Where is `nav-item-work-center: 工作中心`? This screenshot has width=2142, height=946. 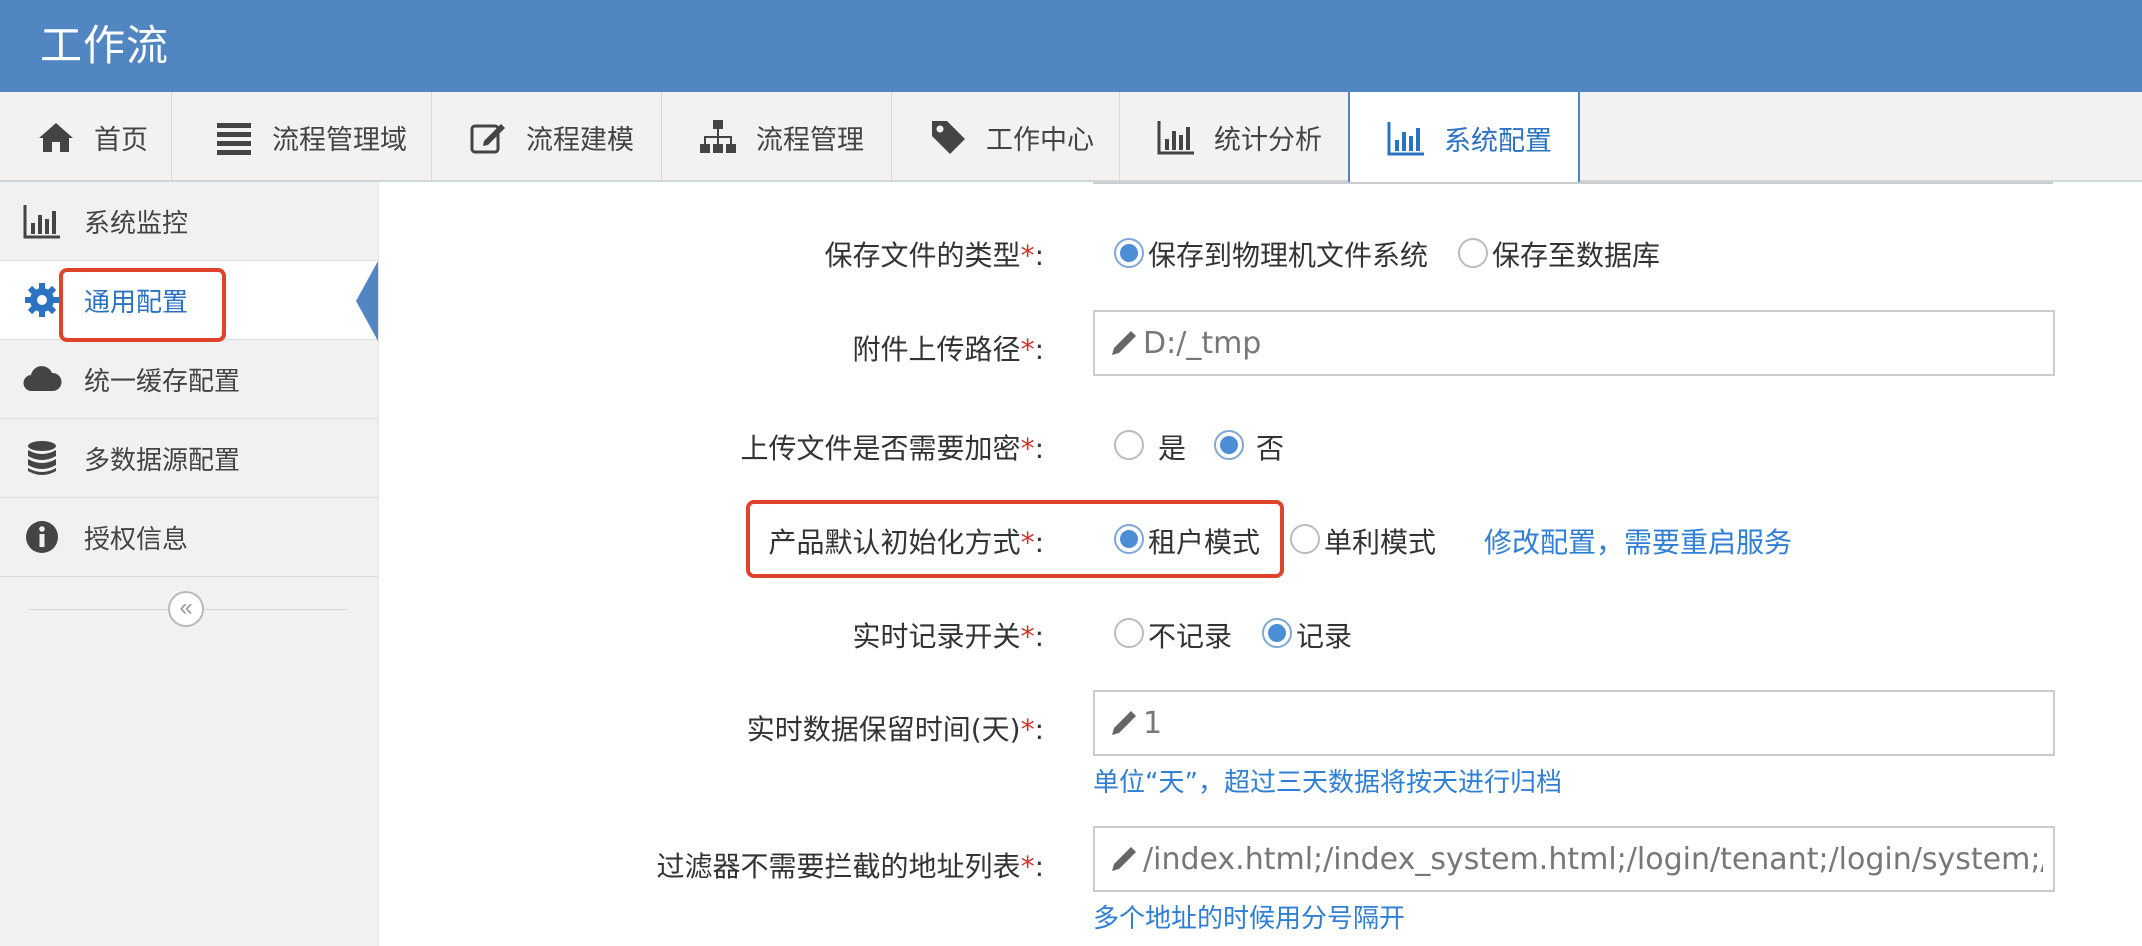
nav-item-work-center: 工作中心 is located at coordinates (1006, 137).